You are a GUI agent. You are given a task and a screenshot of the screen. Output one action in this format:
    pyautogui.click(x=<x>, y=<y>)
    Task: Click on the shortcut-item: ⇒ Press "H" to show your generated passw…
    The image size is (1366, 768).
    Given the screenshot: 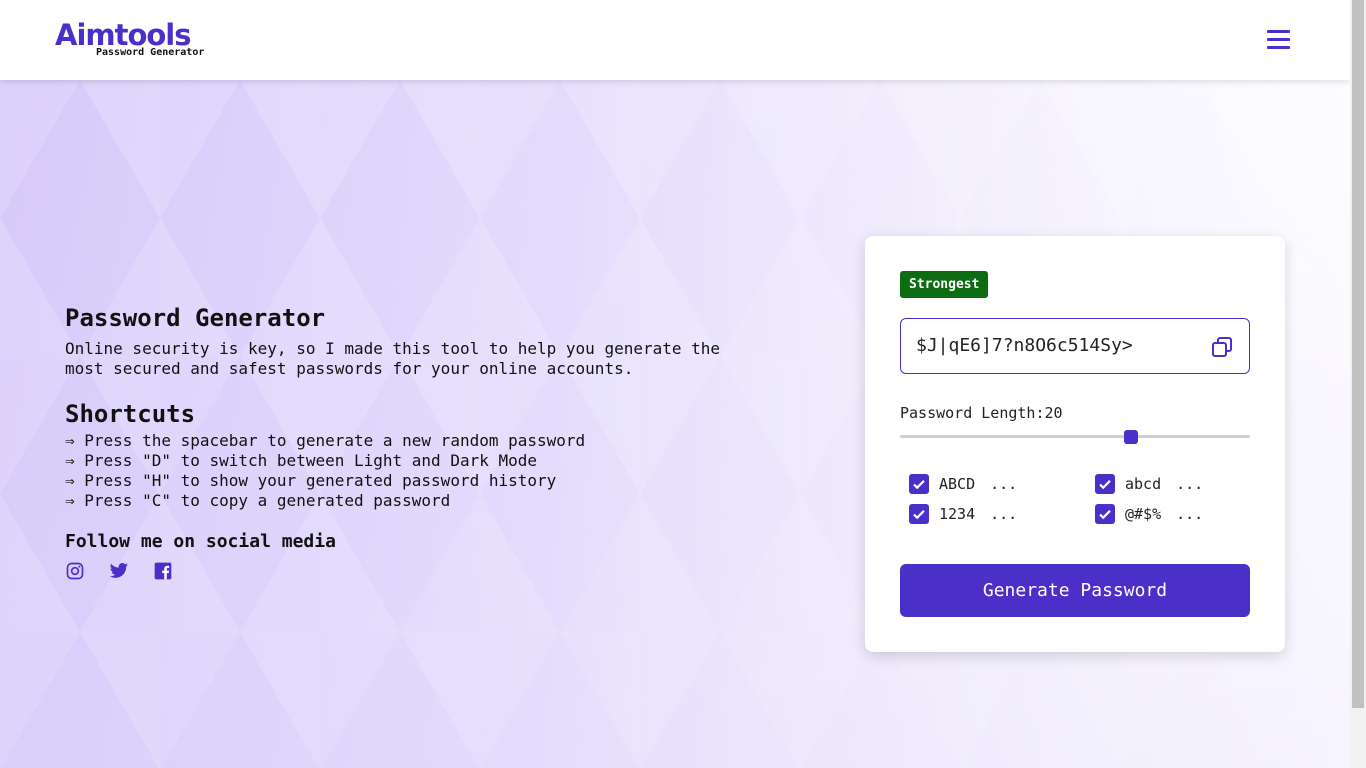 What is the action you would take?
    pyautogui.click(x=311, y=480)
    